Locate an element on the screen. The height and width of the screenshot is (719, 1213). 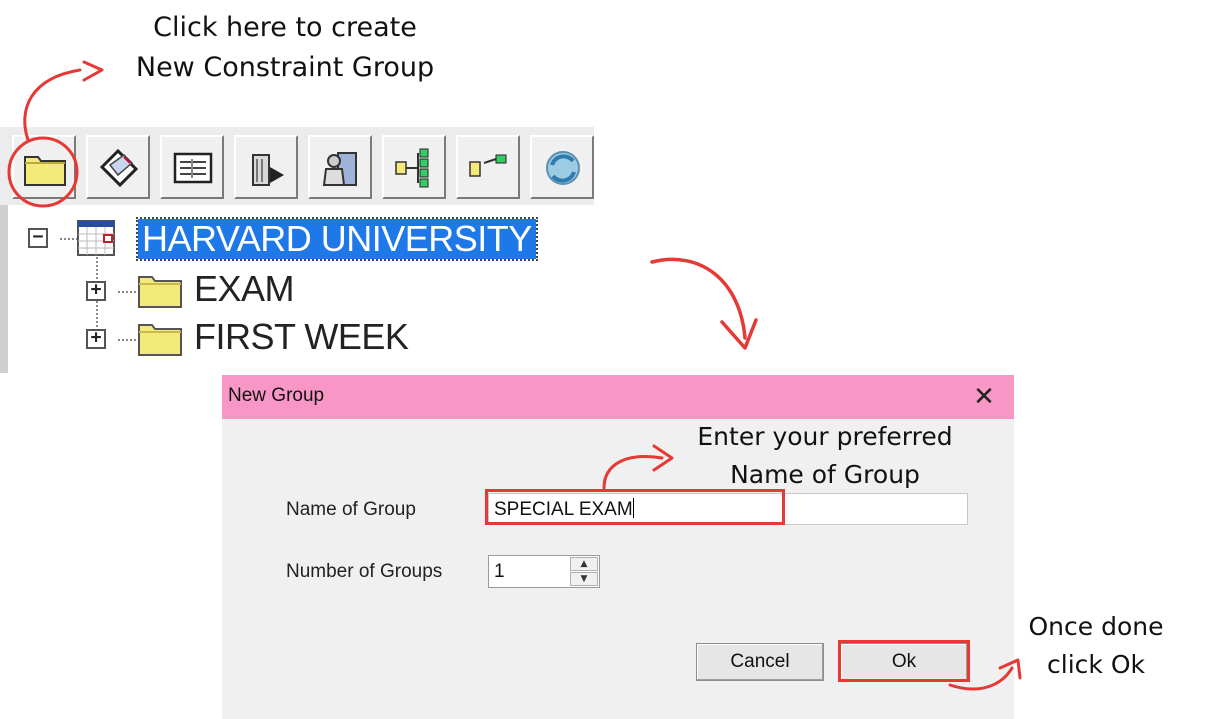
annotation-line: Name of Group is located at coordinates (825, 474).